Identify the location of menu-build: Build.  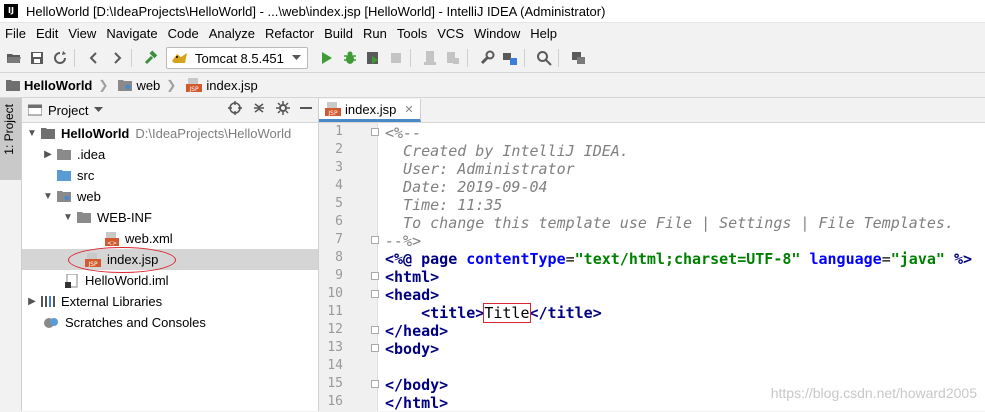
(338, 33).